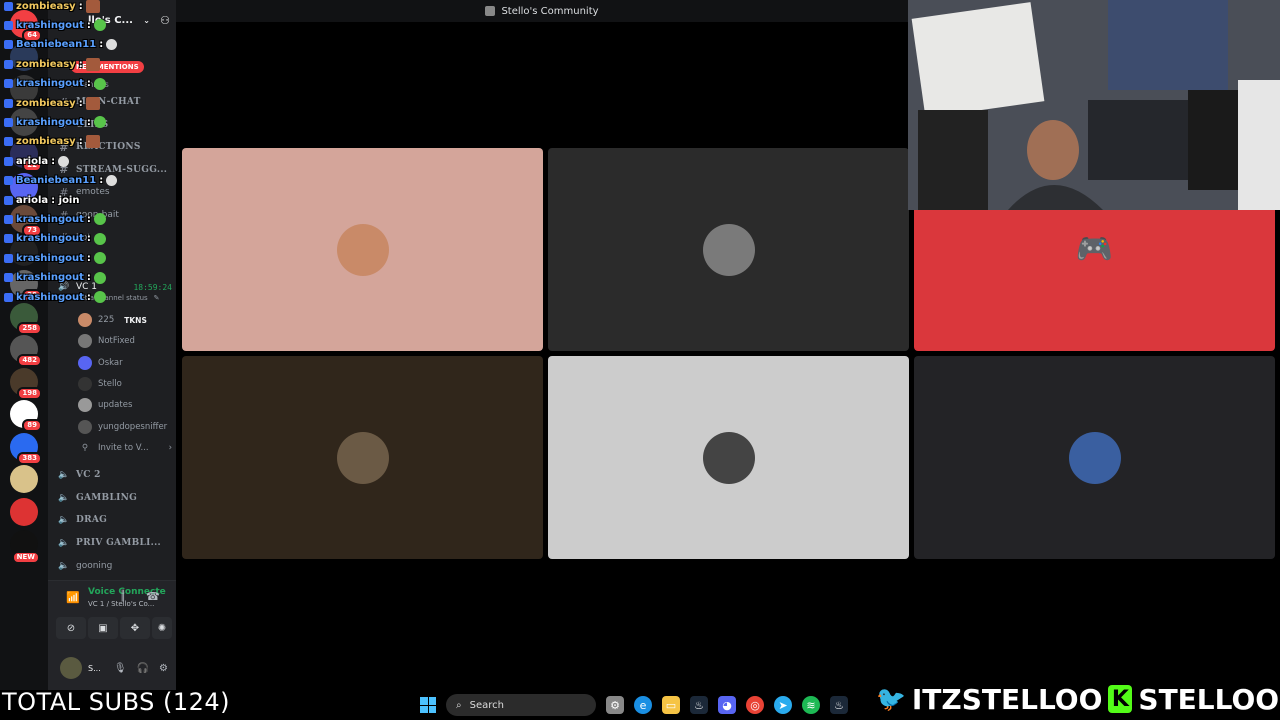 This screenshot has height=720, width=1280. I want to click on invite-to-voice: ⚲ Invite to V... ›, so click(125, 448).